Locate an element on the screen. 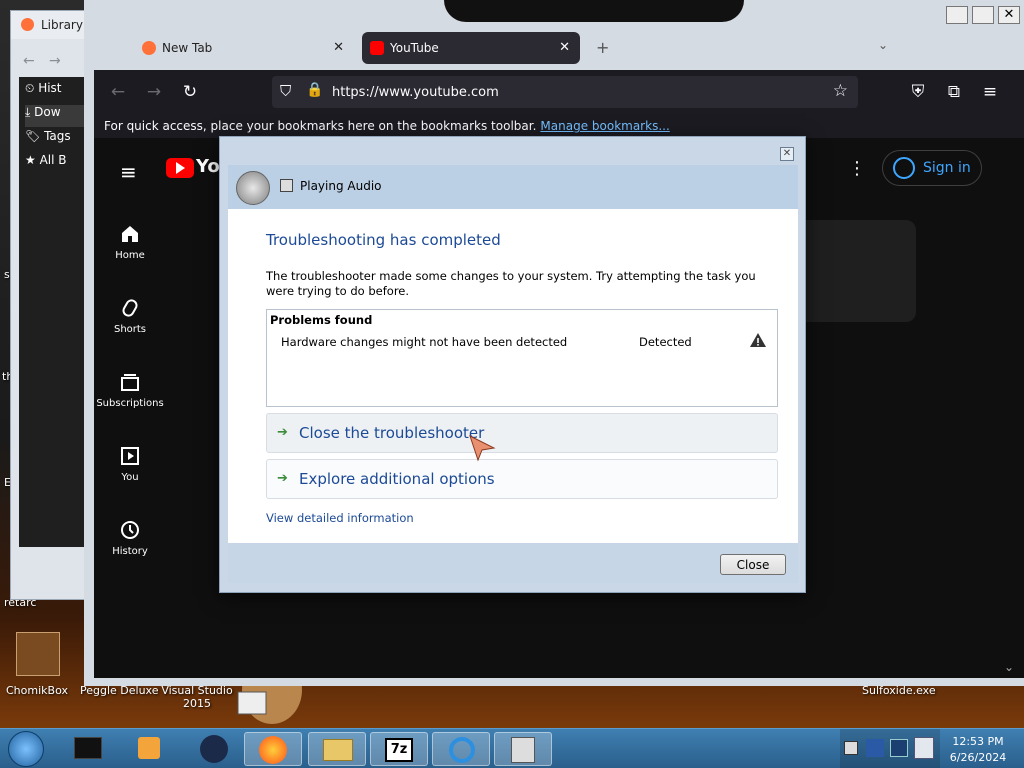  problem-status: Detected is located at coordinates (665, 342).